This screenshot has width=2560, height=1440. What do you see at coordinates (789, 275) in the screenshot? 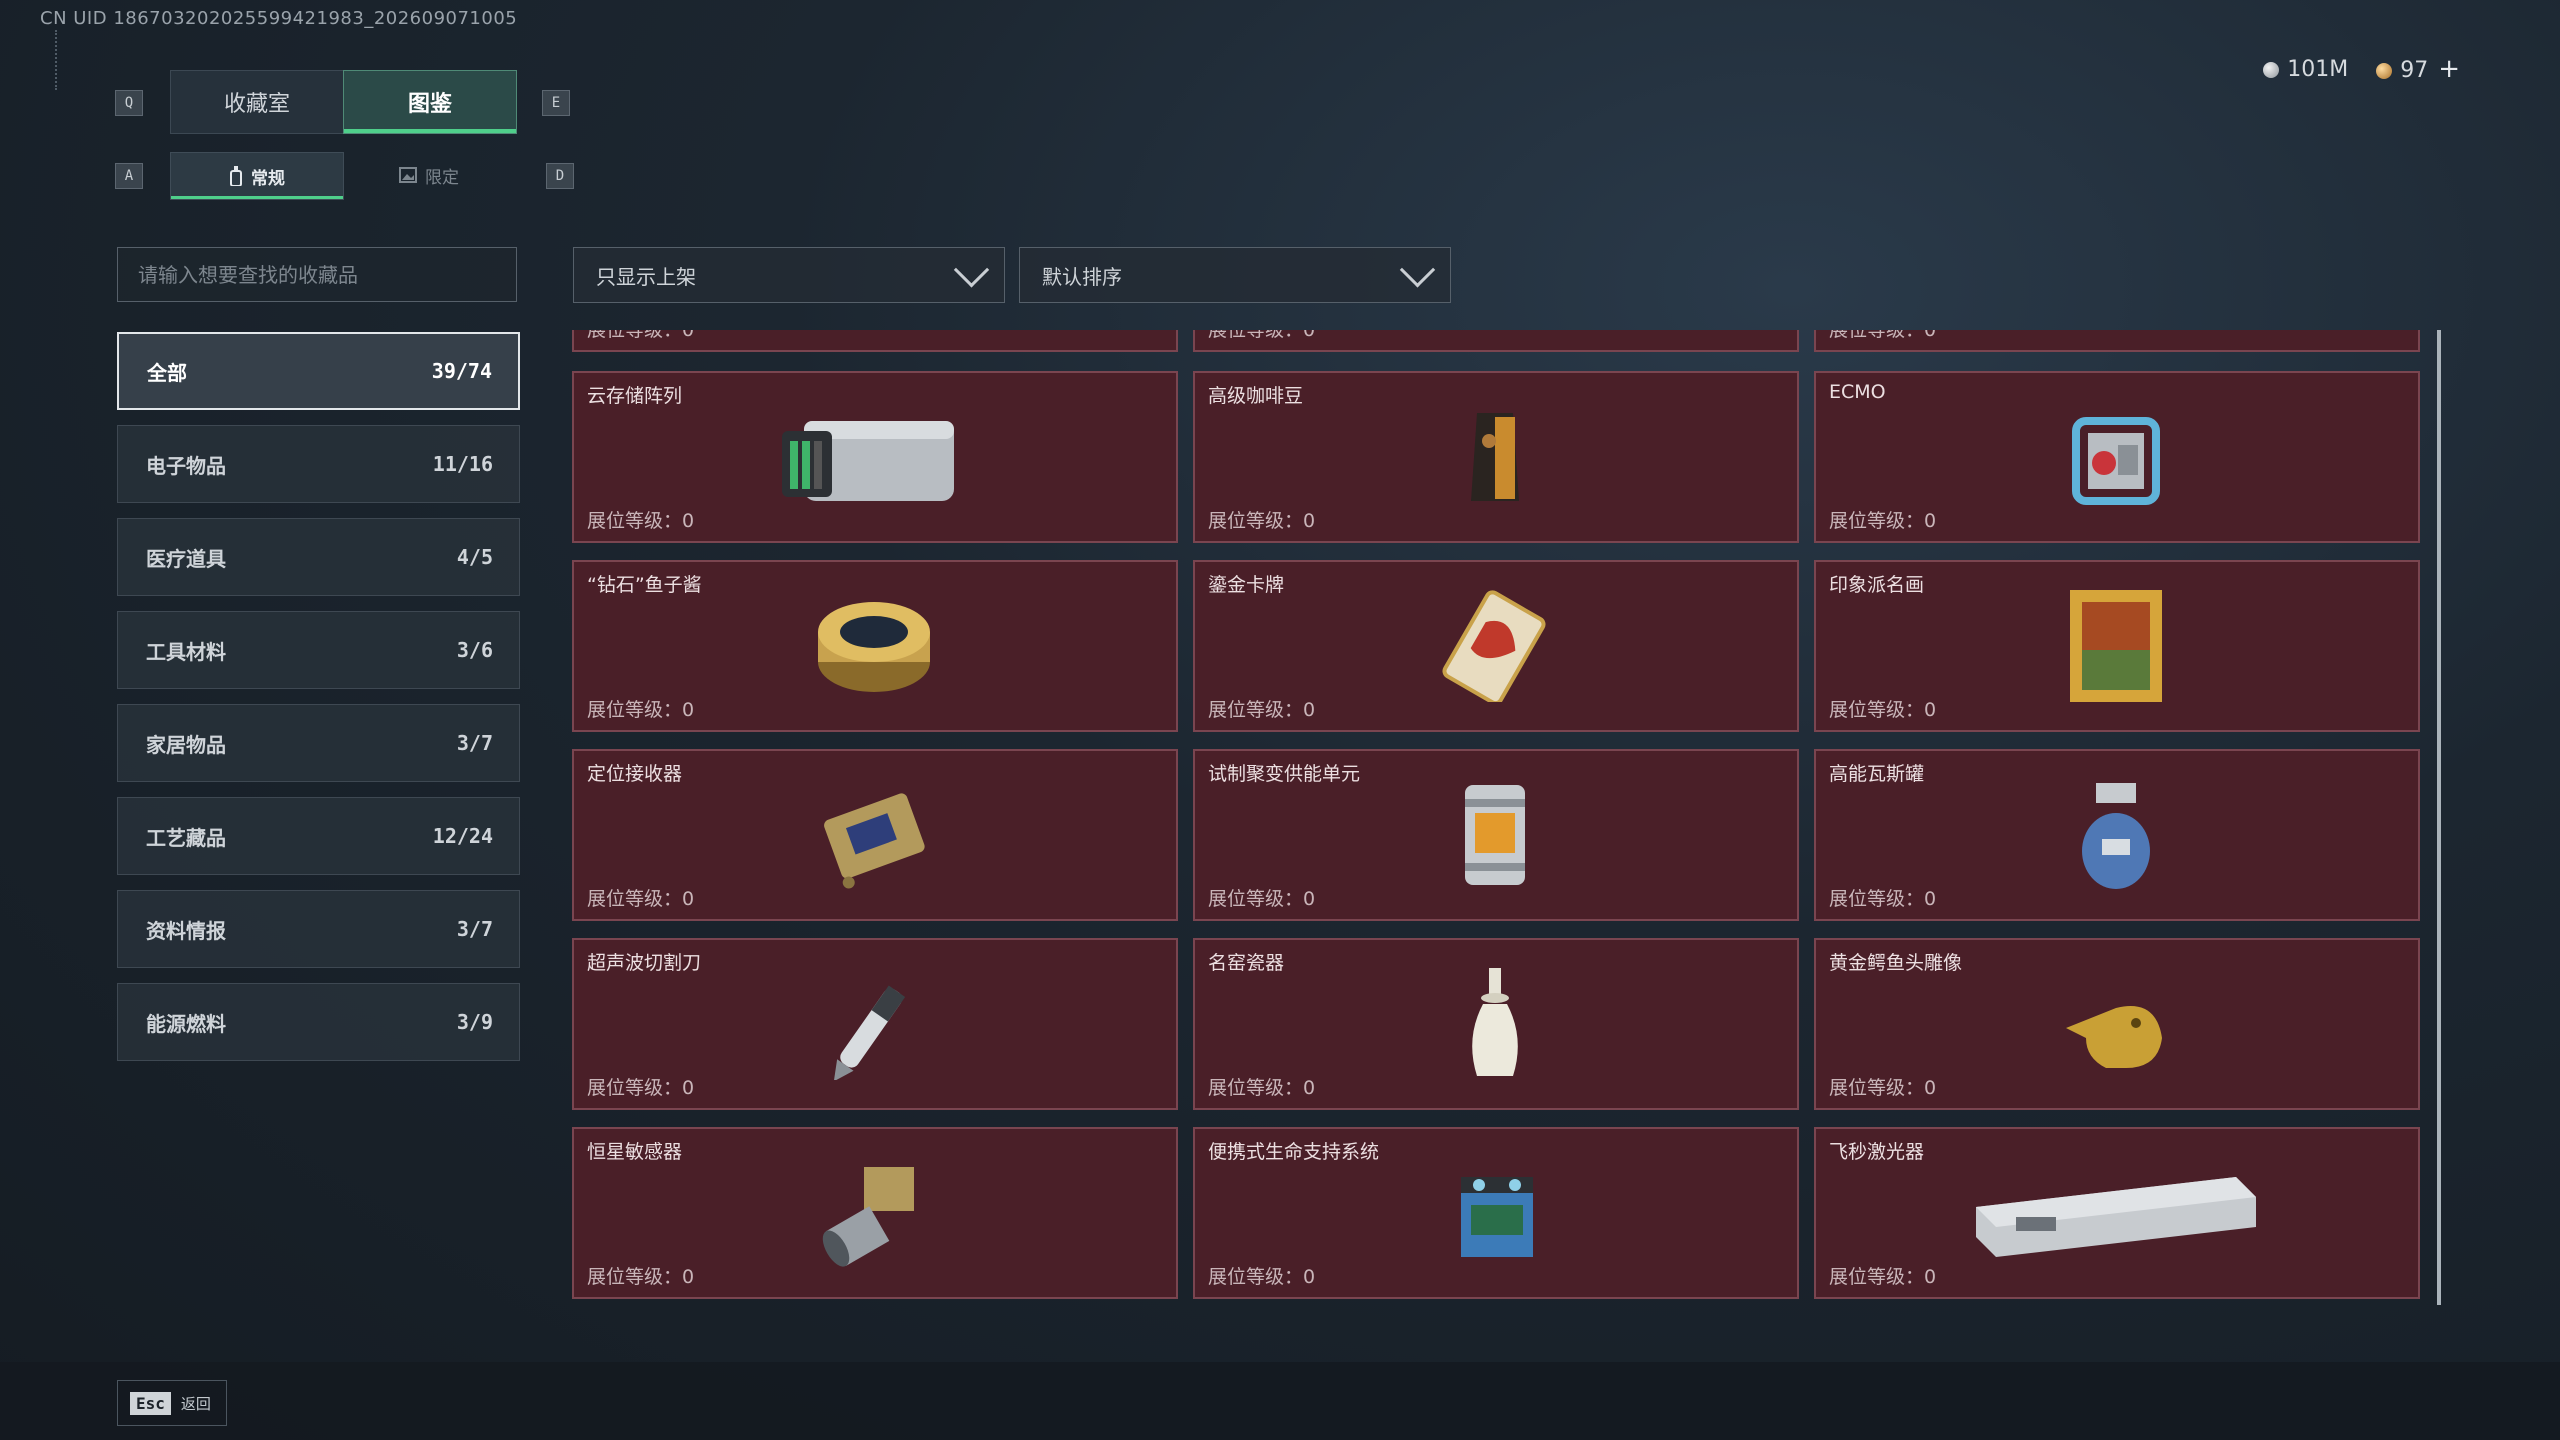
I see `display-filter-dropdown: 只显示上架` at bounding box center [789, 275].